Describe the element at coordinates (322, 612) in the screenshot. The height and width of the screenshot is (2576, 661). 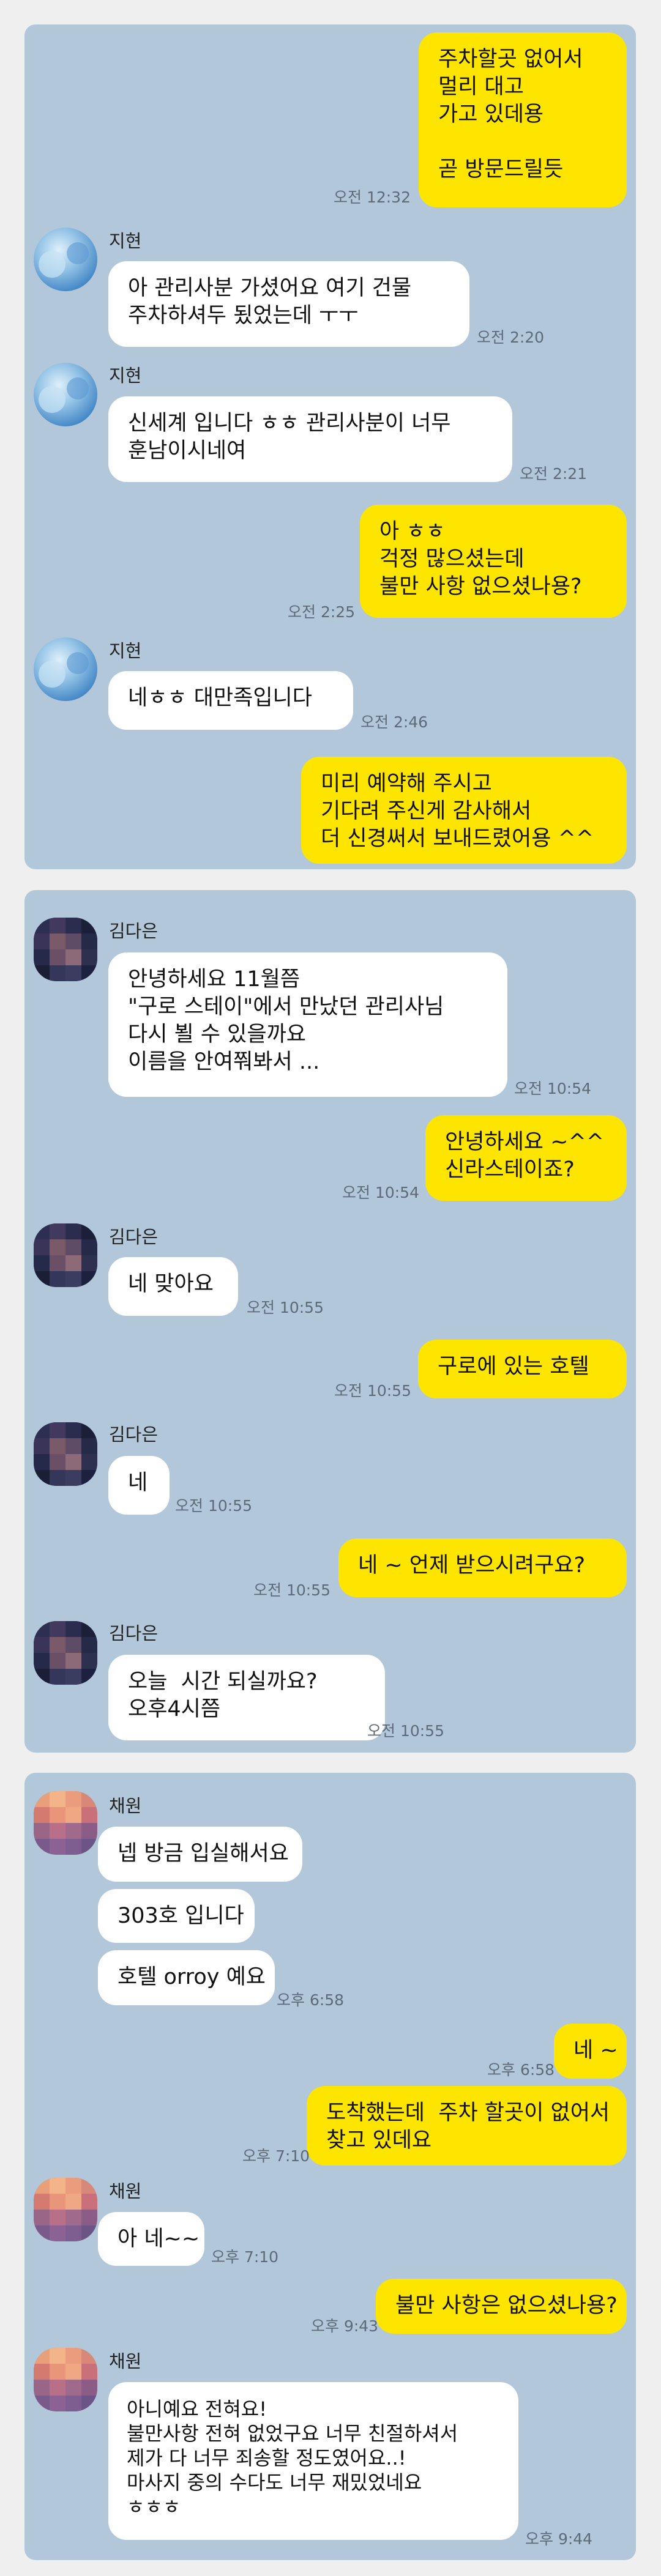
I see `message-time: 오전 2:25` at that location.